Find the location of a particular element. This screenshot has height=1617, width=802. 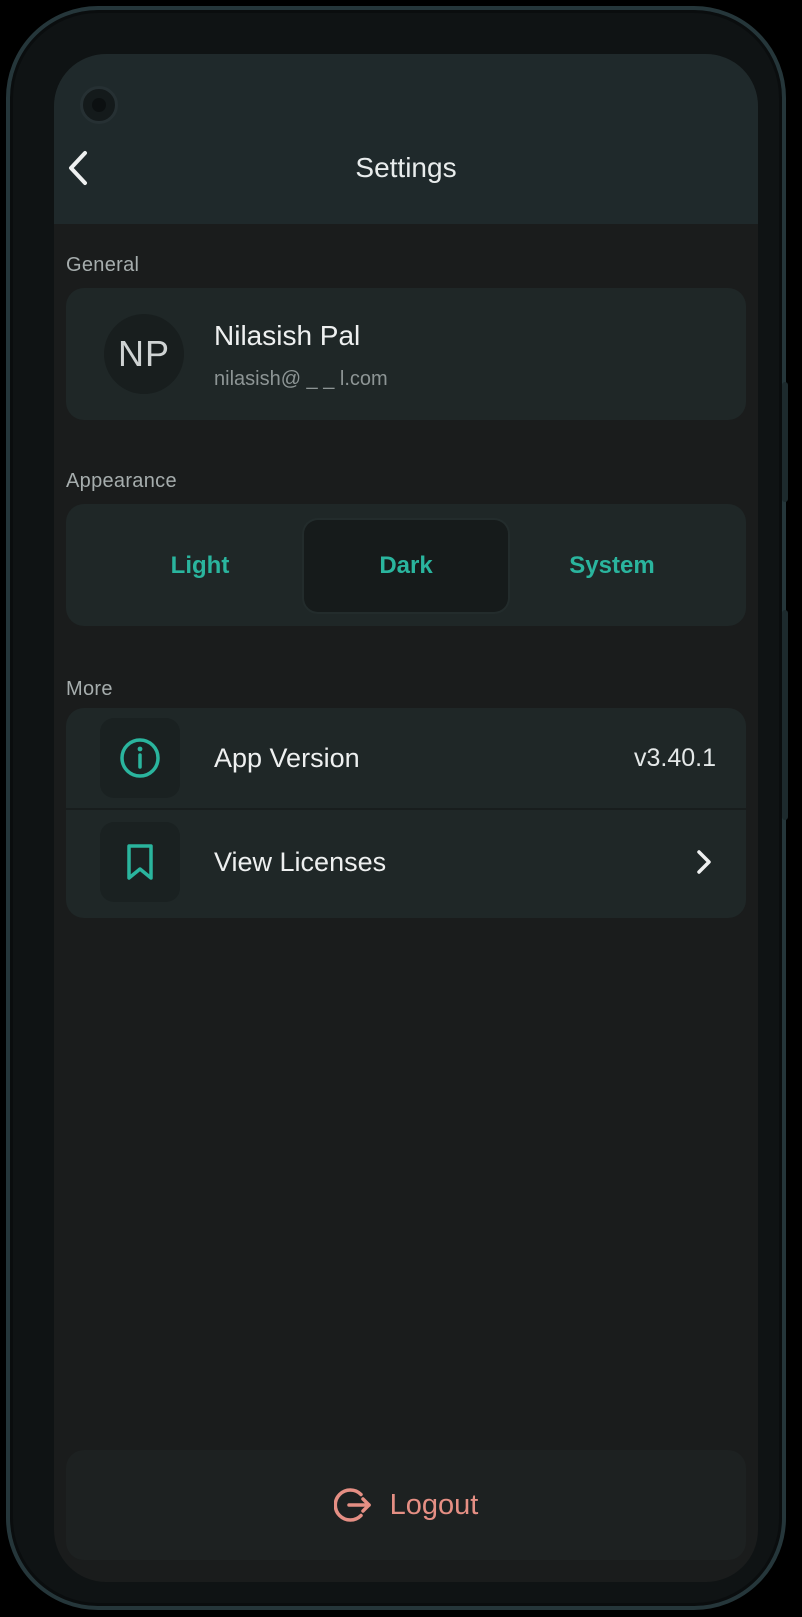

volume-button is located at coordinates (785, 442).